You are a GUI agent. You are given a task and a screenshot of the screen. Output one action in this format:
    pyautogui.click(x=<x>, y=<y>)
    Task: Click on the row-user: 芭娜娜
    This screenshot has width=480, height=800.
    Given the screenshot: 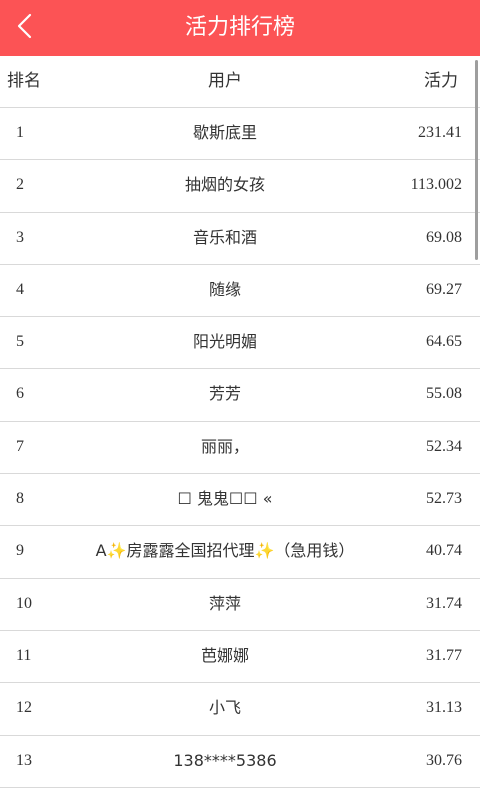 What is the action you would take?
    pyautogui.click(x=224, y=655)
    